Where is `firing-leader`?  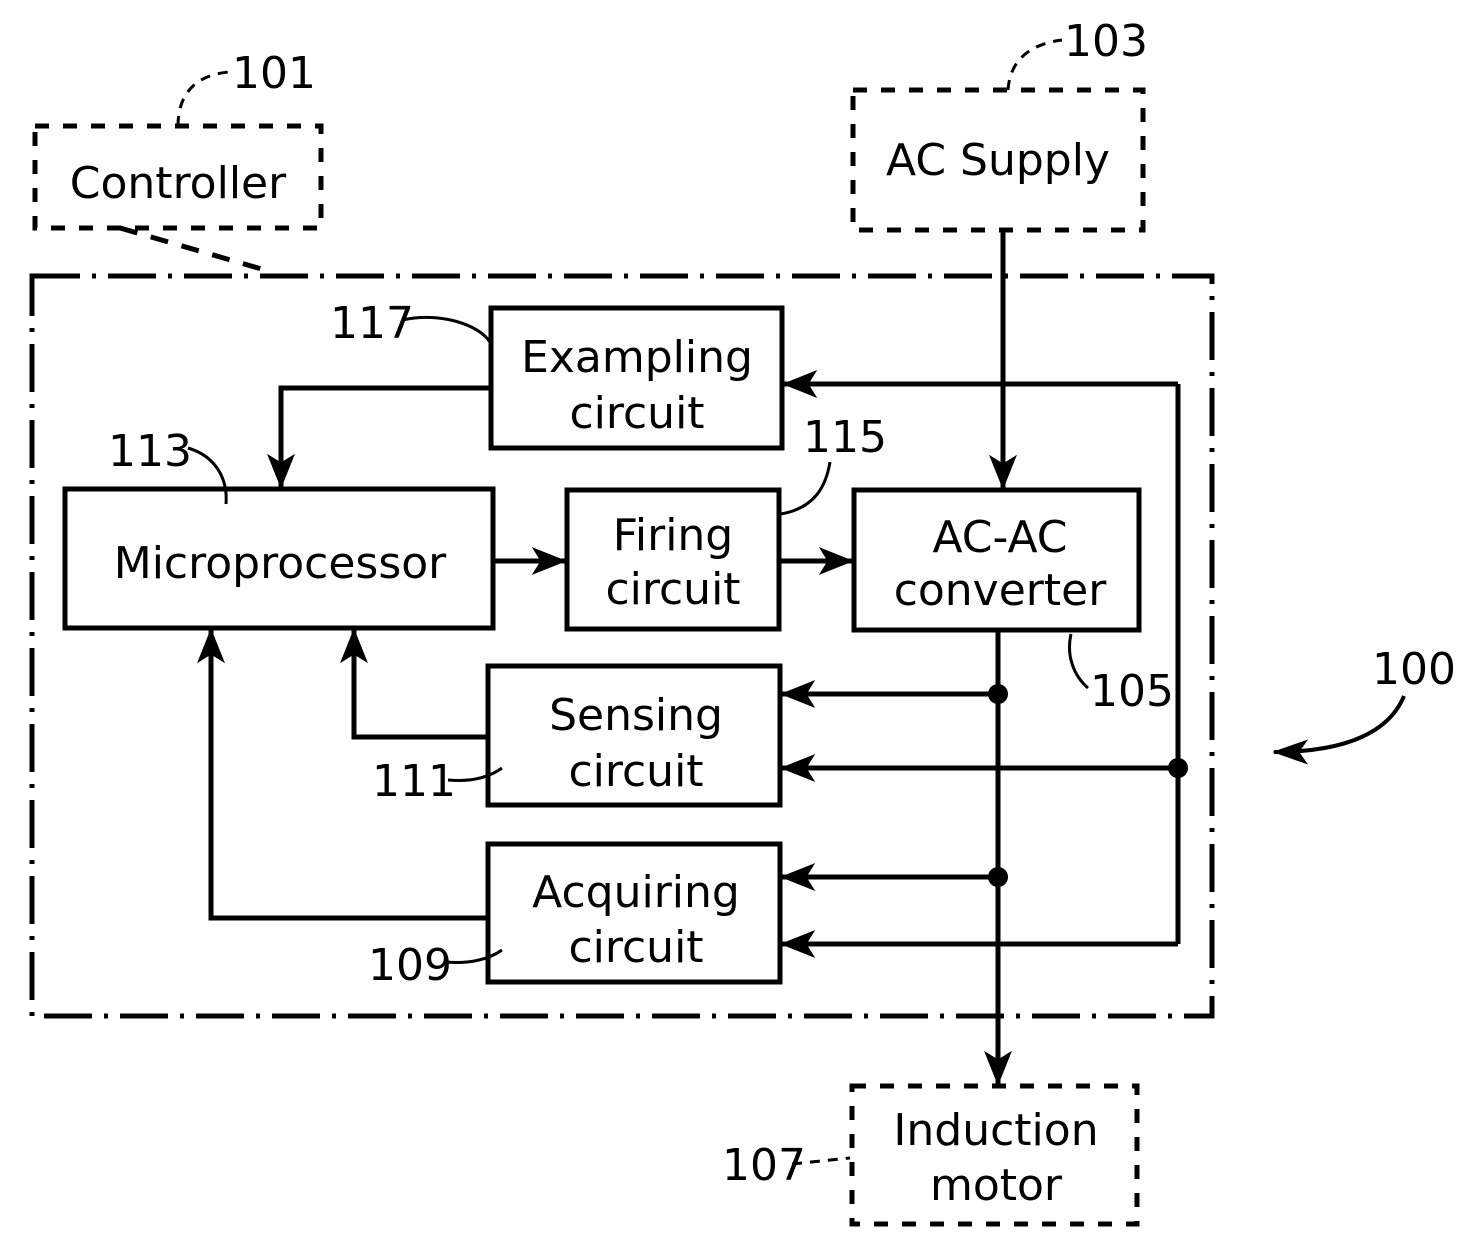
firing-leader is located at coordinates (806, 488).